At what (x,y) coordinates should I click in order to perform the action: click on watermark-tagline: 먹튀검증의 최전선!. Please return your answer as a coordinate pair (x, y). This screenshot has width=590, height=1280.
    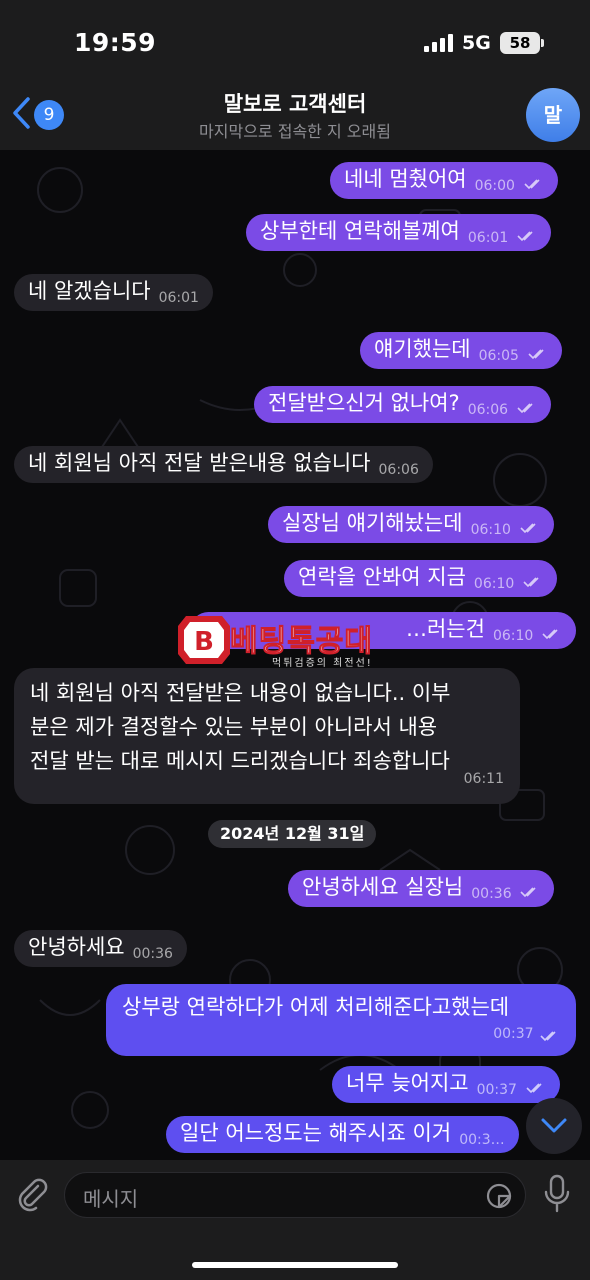
    Looking at the image, I should click on (322, 663).